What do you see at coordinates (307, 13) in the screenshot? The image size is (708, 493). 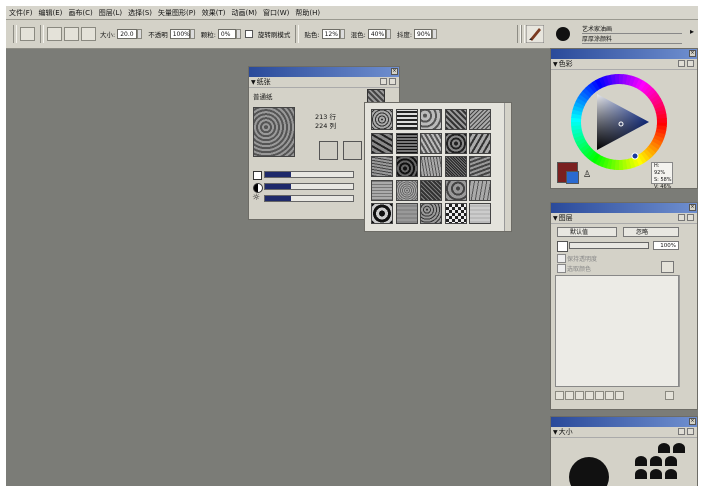 I see `menu-help: 帮助(H)` at bounding box center [307, 13].